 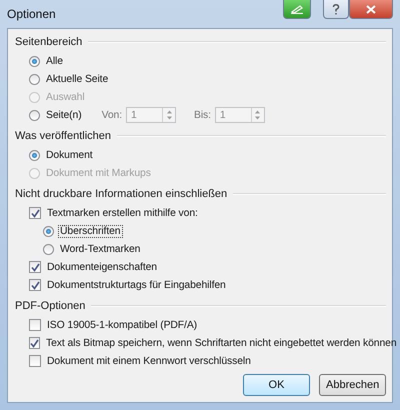 What do you see at coordinates (31, 14) in the screenshot?
I see `window-title: Optionen` at bounding box center [31, 14].